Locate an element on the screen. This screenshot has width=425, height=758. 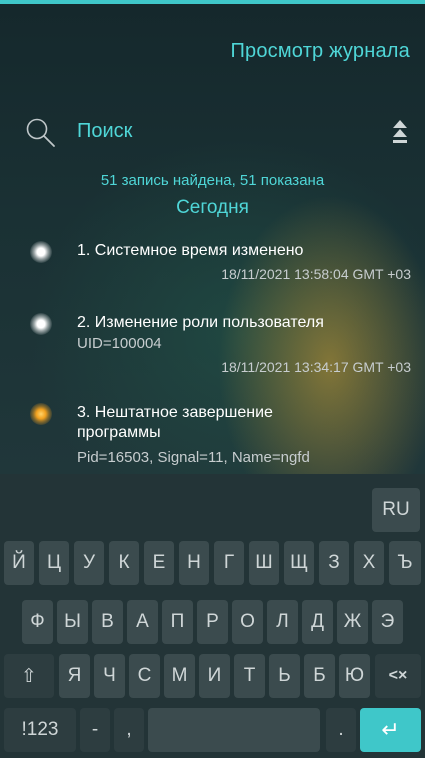
key-letter: О is located at coordinates (247, 622).